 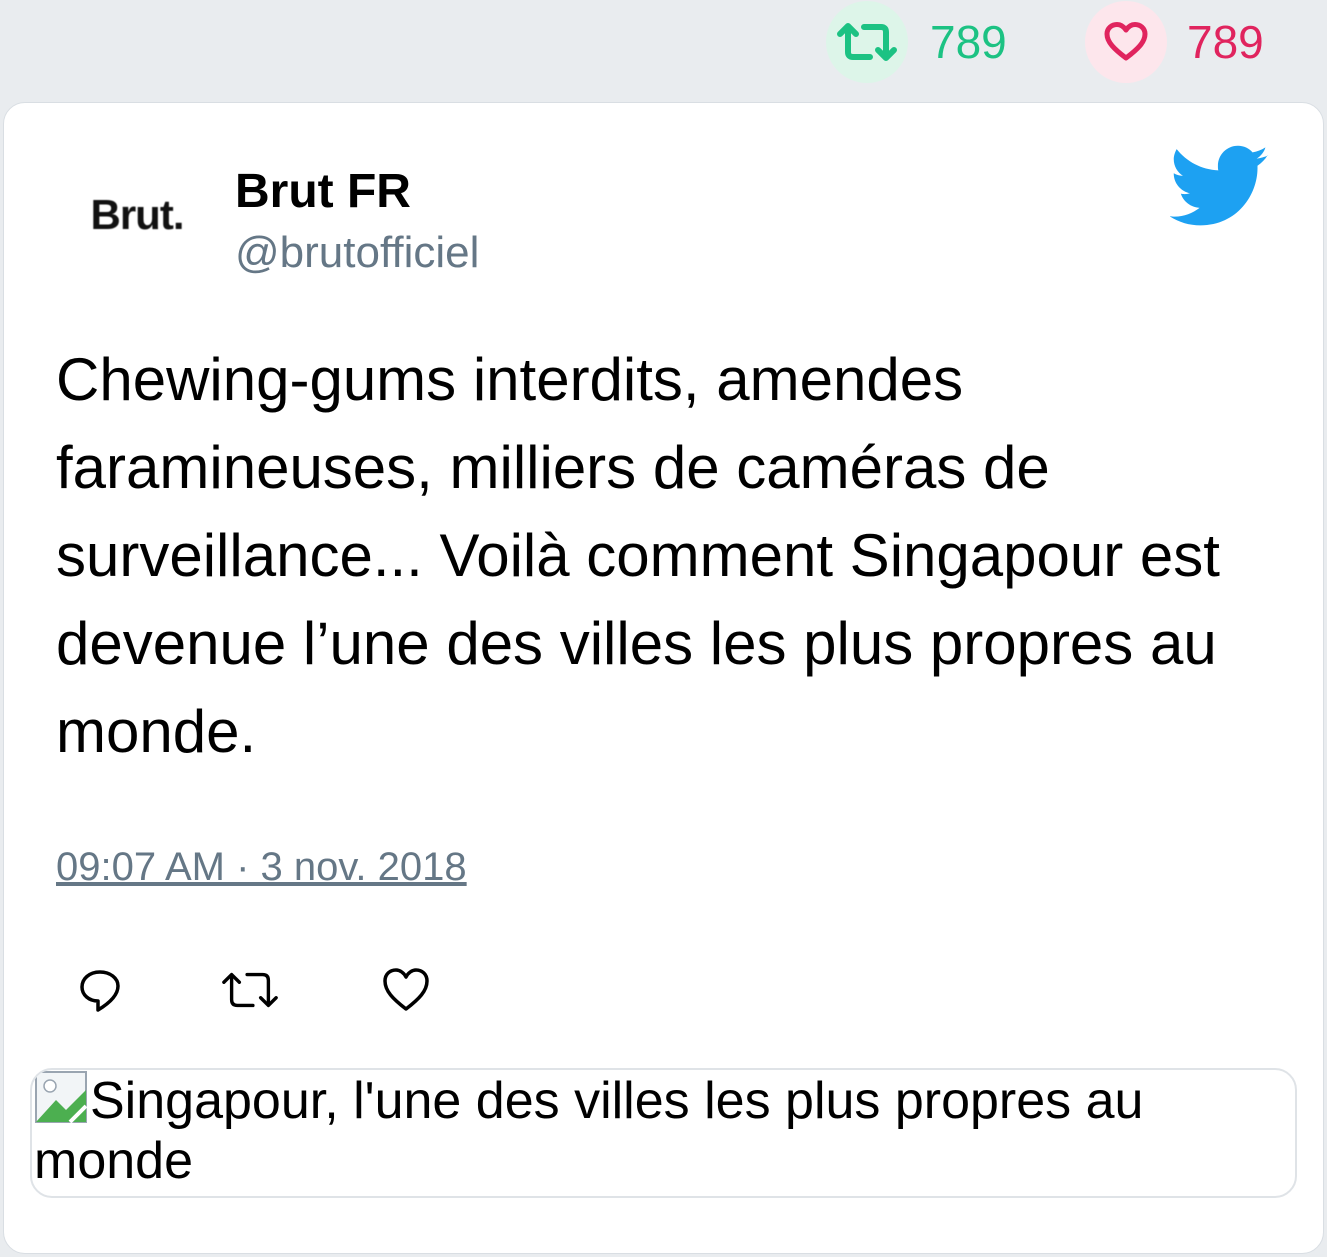 I want to click on like-stat: 789, so click(x=1174, y=42).